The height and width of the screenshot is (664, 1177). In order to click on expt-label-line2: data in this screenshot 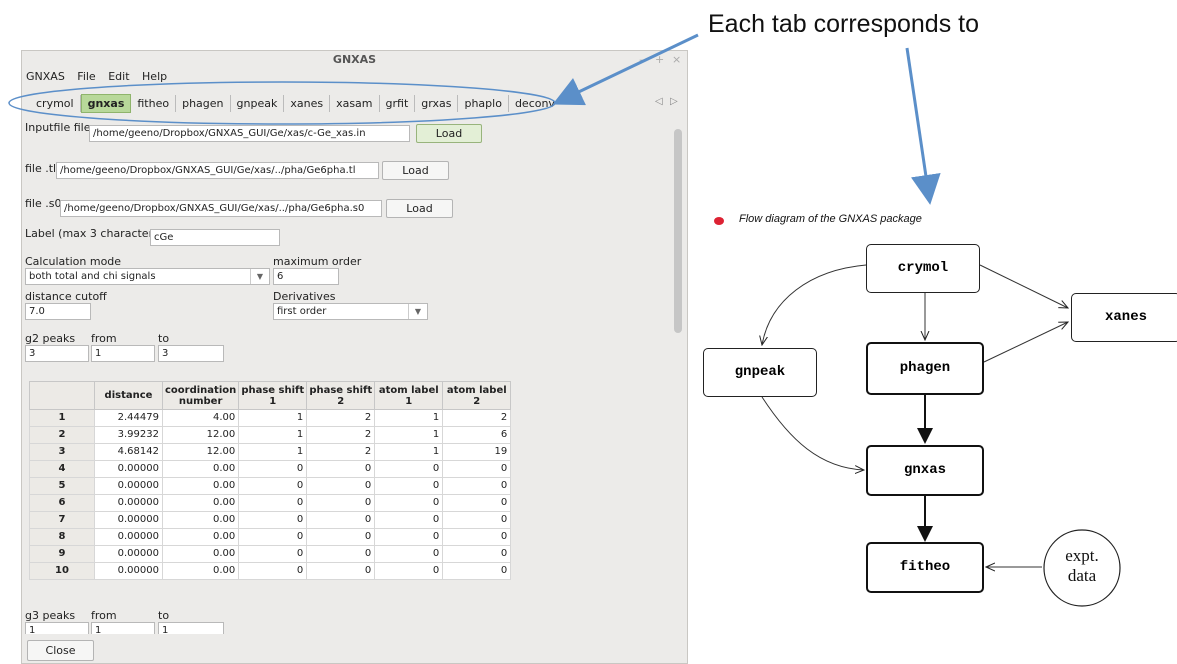, I will do `click(1082, 575)`.